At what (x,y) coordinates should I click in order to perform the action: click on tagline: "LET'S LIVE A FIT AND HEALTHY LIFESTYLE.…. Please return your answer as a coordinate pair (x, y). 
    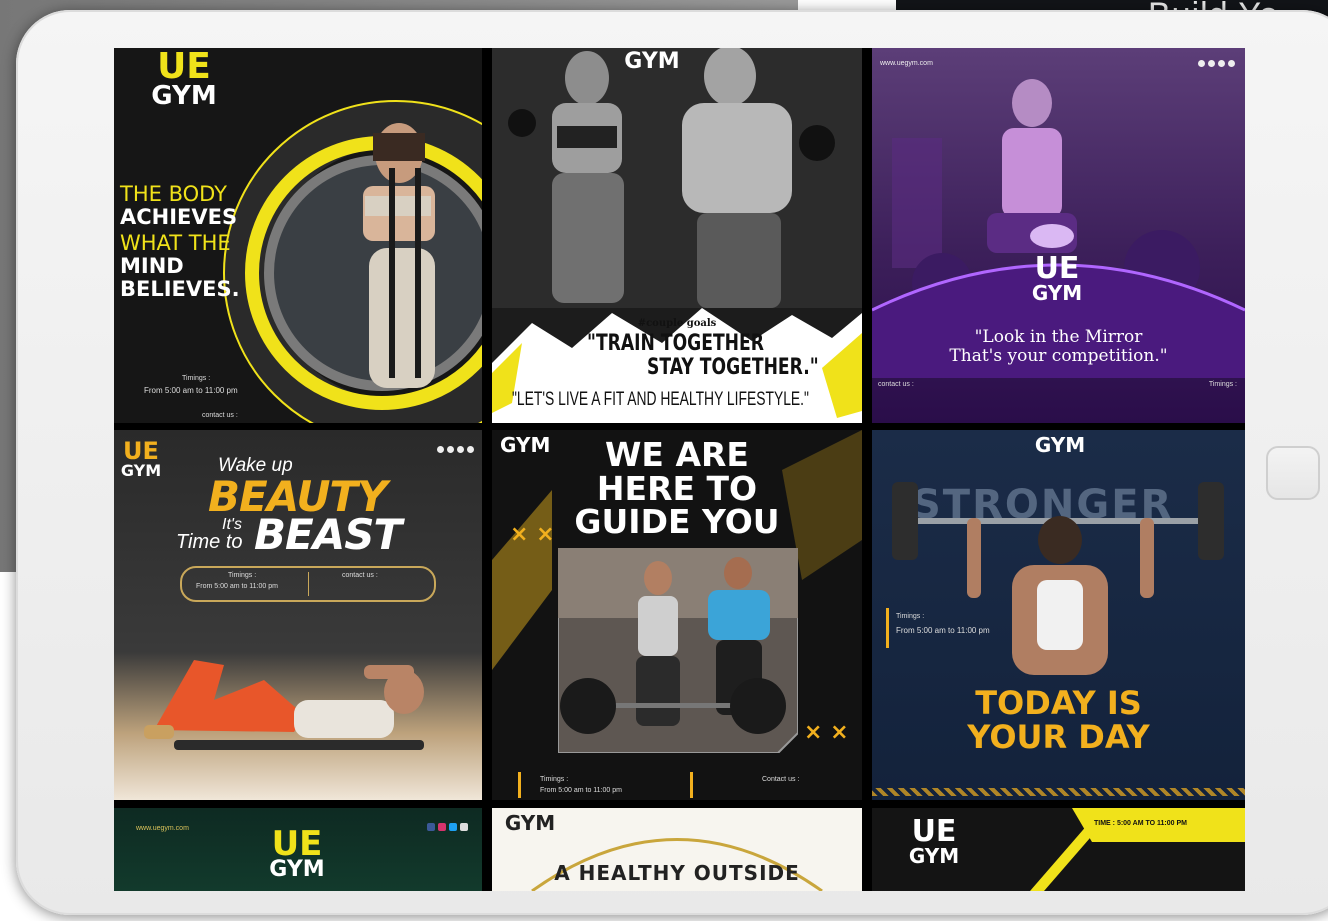
    Looking at the image, I should click on (660, 399).